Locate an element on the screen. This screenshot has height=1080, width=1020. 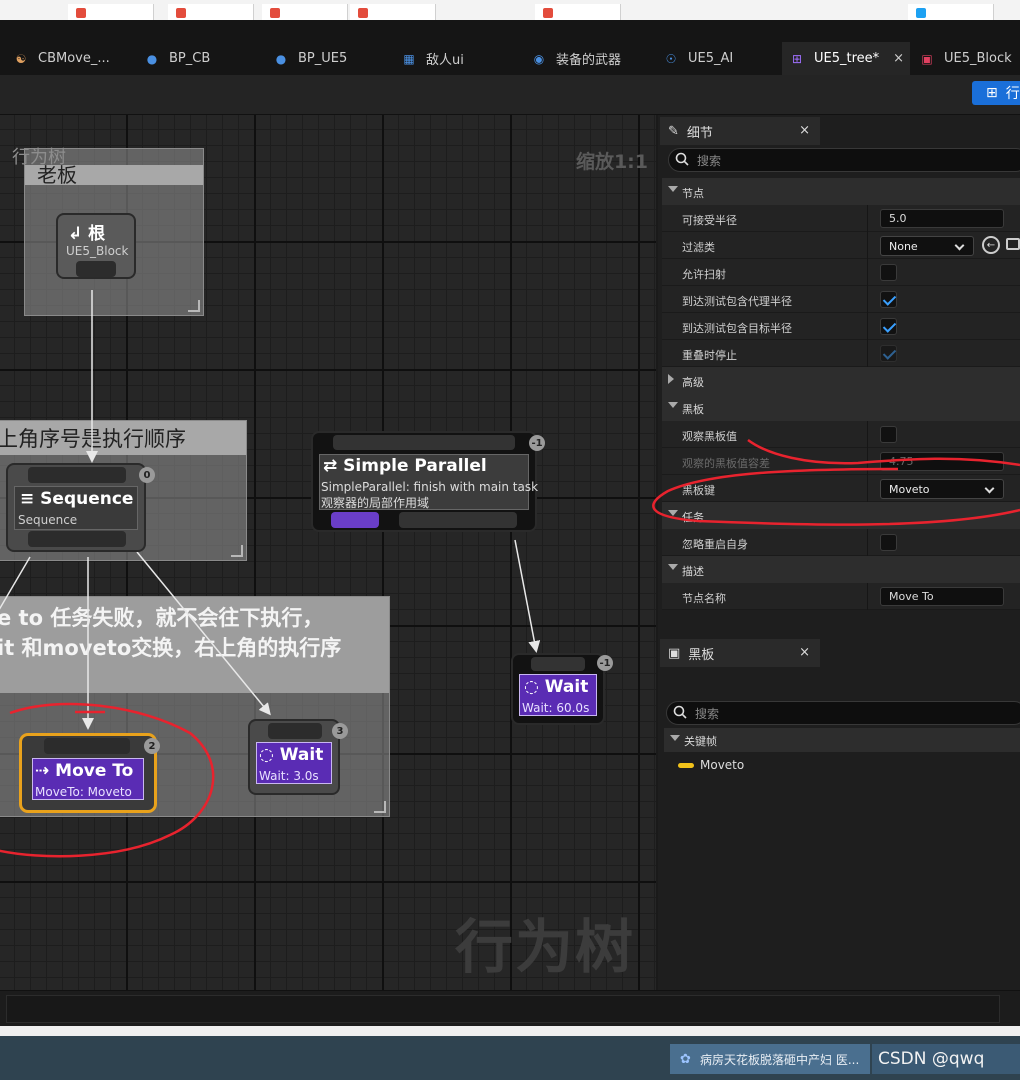
details-tab: ✎ 细节 × is located at coordinates (740, 131).